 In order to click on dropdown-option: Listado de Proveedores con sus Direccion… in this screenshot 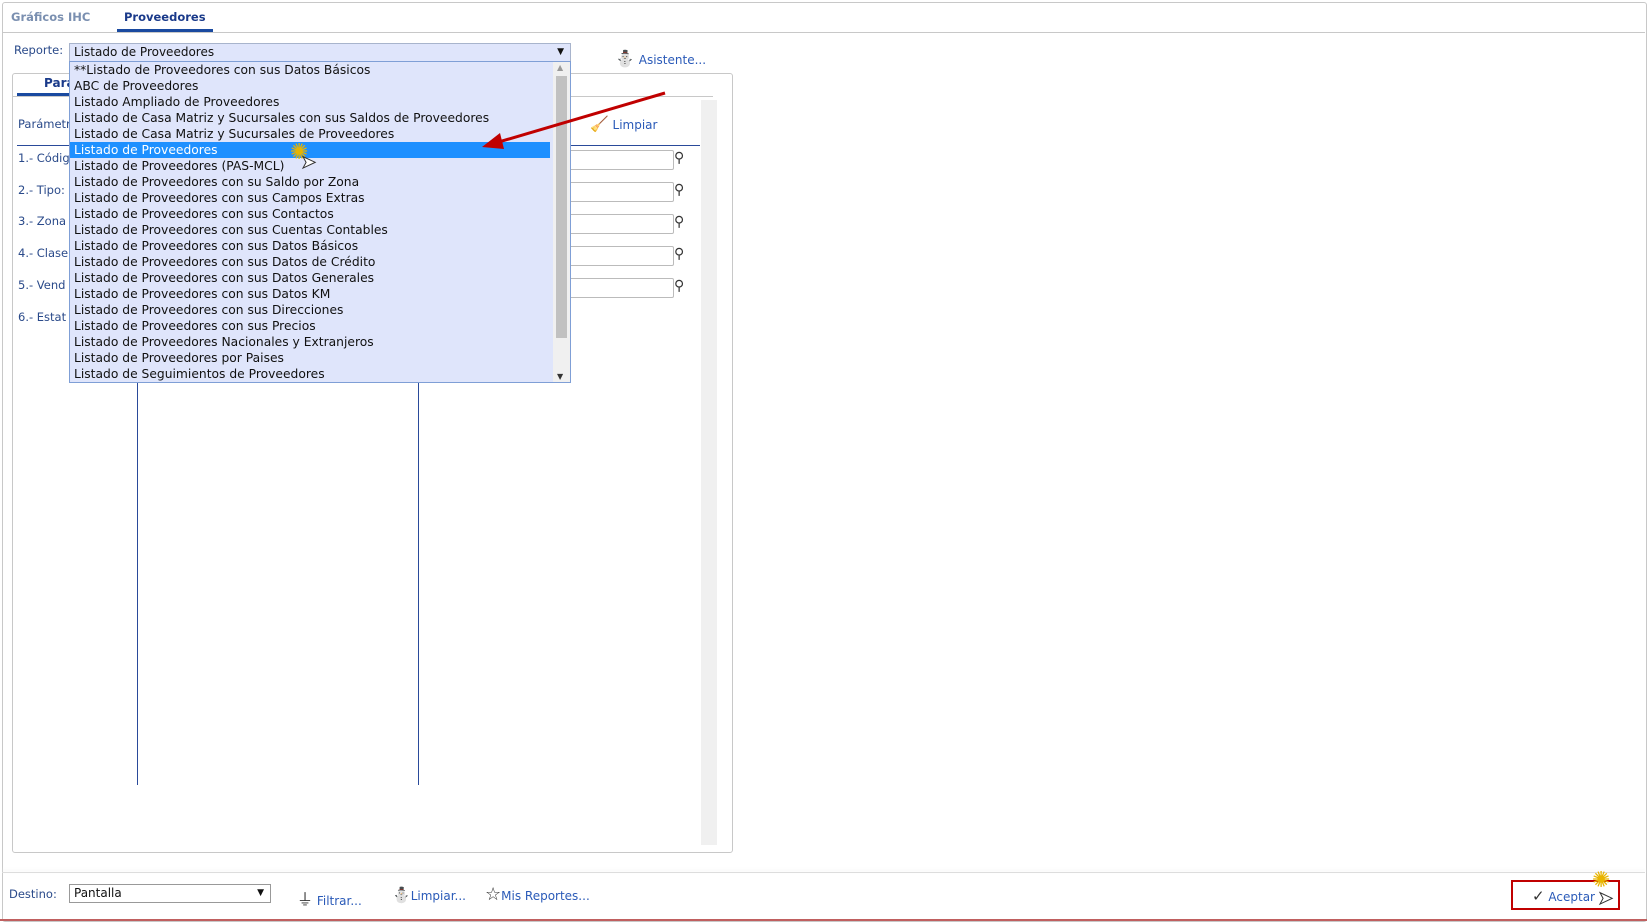, I will do `click(310, 310)`.